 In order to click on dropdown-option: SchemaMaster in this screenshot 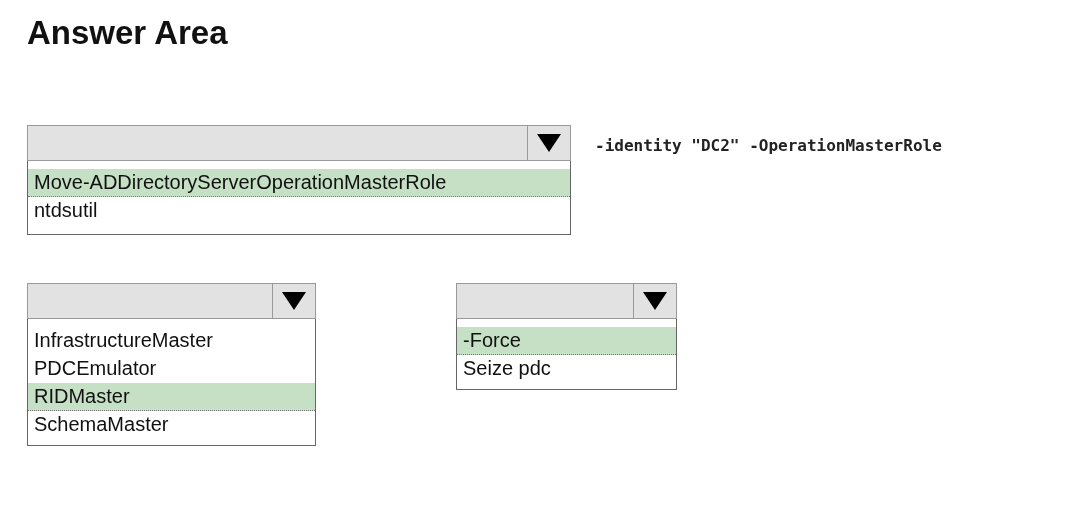, I will do `click(171, 425)`.